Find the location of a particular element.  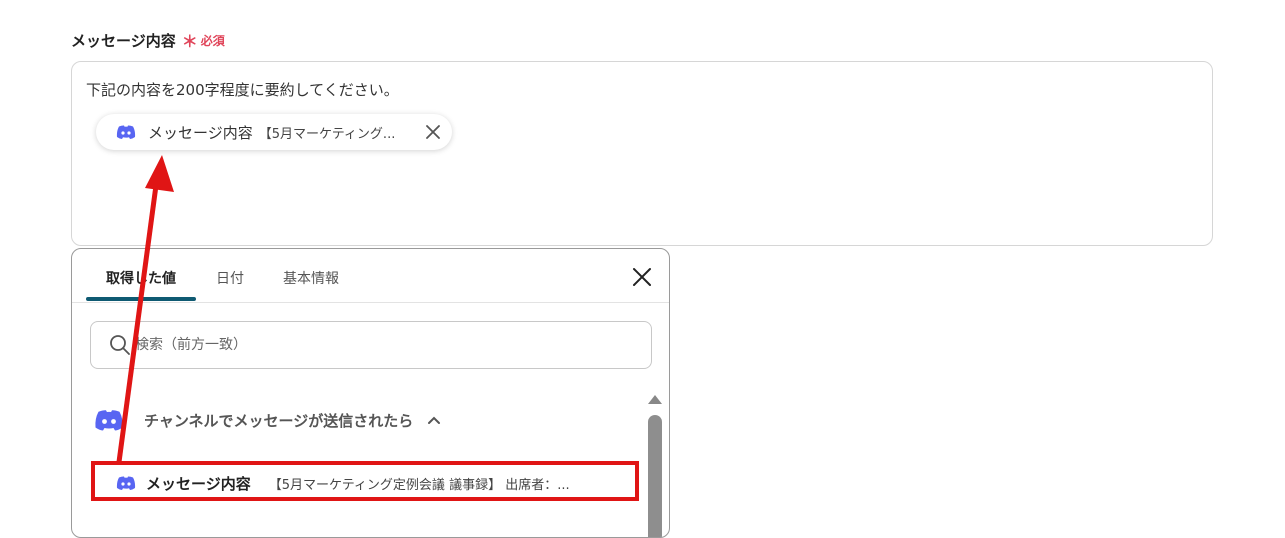

group-title: チャンネルでメッセージが送信されたら is located at coordinates (279, 420).